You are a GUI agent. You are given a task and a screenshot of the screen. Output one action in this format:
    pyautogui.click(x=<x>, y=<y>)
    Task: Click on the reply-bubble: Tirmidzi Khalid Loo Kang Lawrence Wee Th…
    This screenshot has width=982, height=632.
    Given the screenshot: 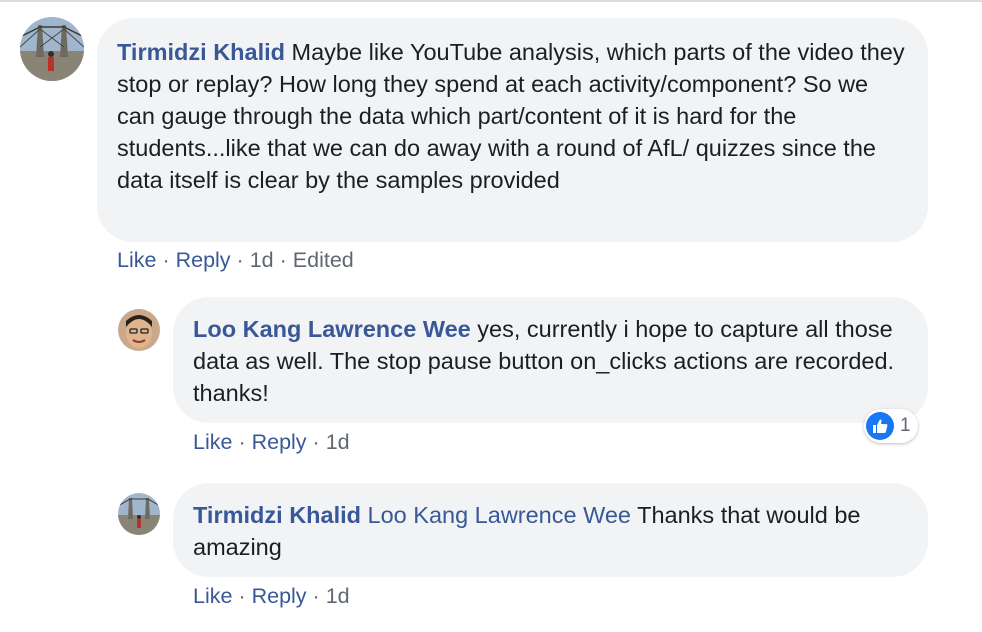 What is the action you would take?
    pyautogui.click(x=550, y=530)
    